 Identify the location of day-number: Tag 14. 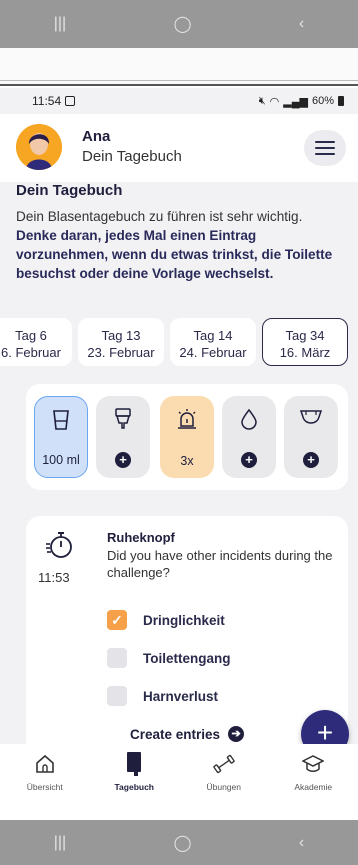
(213, 335).